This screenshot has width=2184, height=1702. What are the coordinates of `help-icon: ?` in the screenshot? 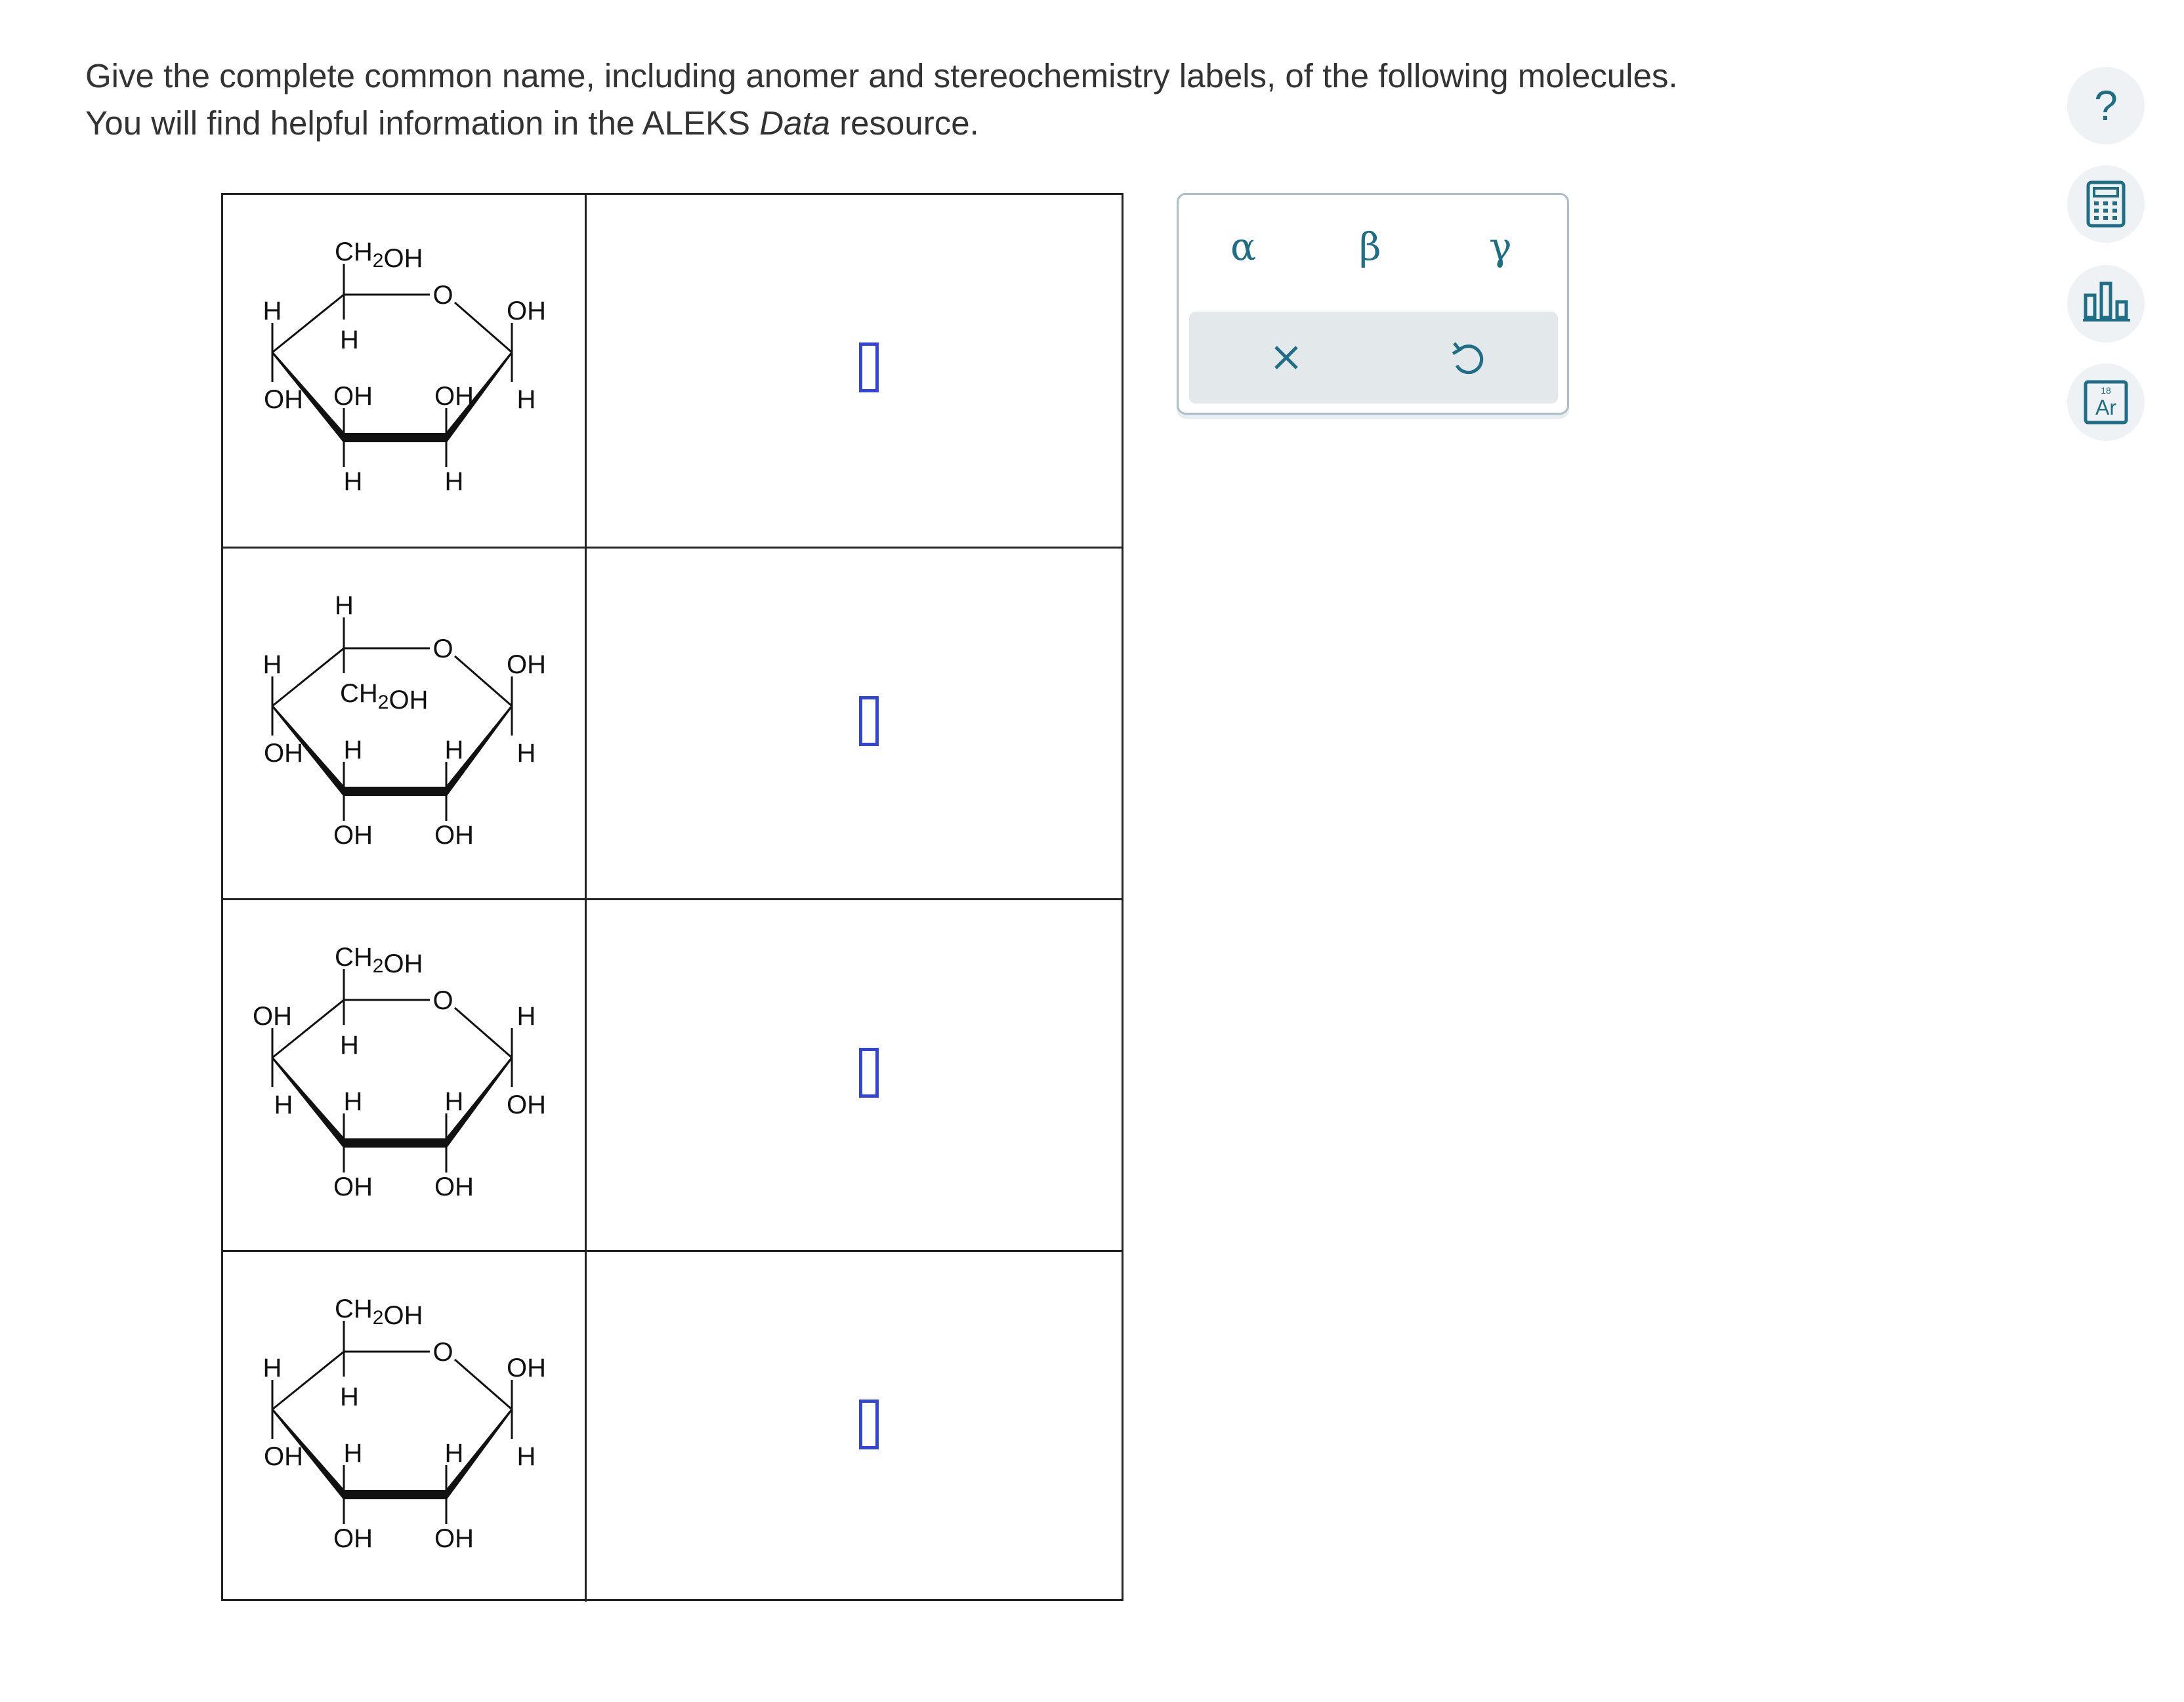 It's located at (2106, 106).